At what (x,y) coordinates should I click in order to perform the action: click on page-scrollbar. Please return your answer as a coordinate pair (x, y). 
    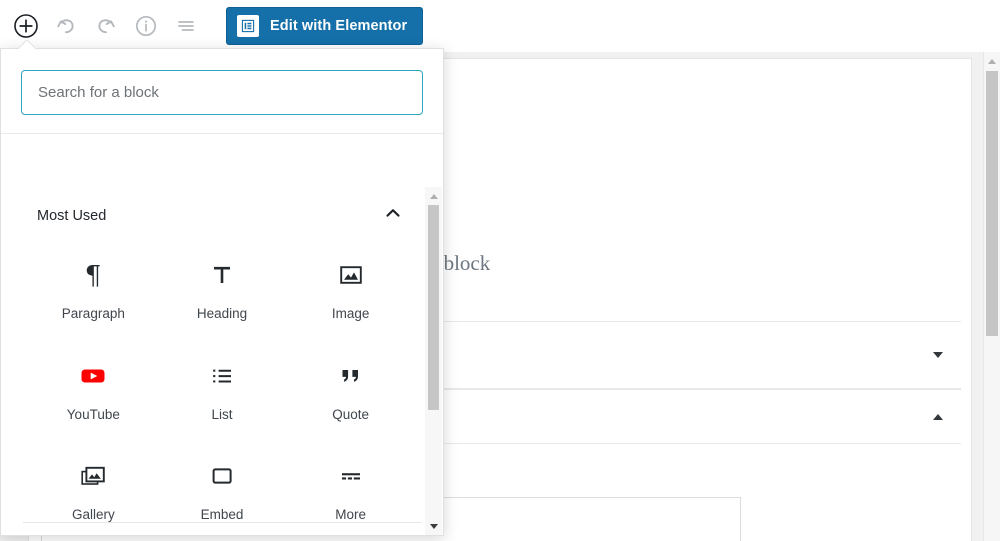
    Looking at the image, I should click on (991, 296).